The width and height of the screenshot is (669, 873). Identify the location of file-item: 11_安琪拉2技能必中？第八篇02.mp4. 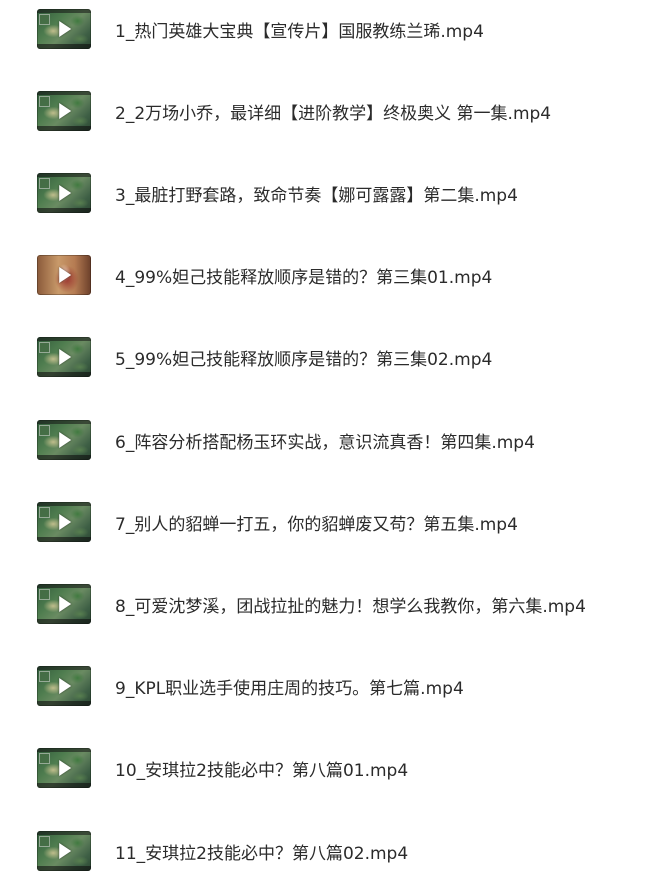
(347, 851).